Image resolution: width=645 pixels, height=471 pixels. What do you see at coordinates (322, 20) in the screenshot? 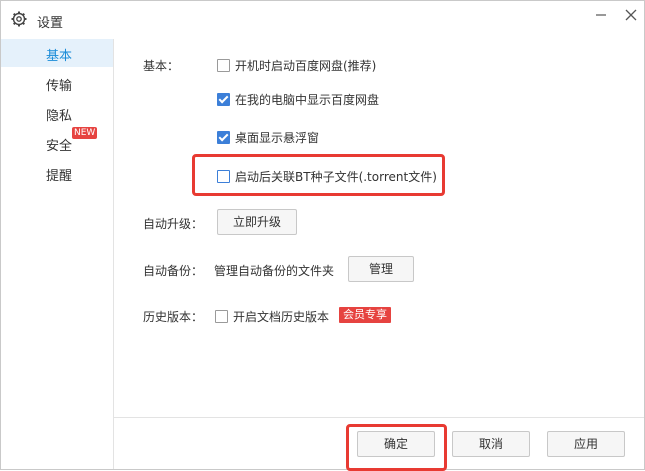
I see `title-bar: 设置` at bounding box center [322, 20].